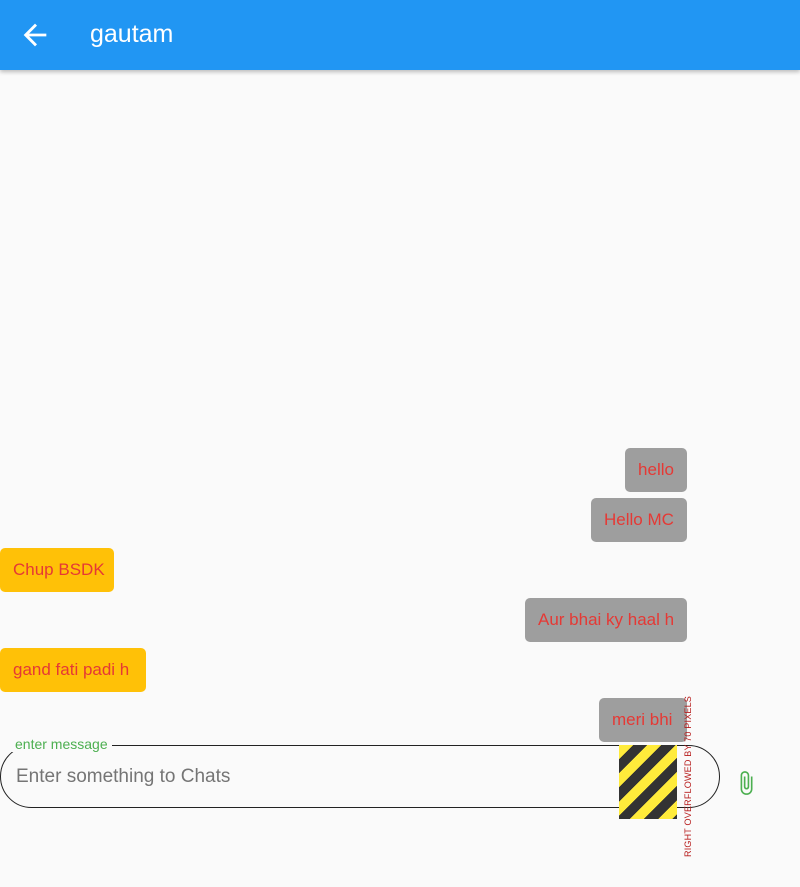 The image size is (800, 887). I want to click on chat-title: gautam, so click(132, 34).